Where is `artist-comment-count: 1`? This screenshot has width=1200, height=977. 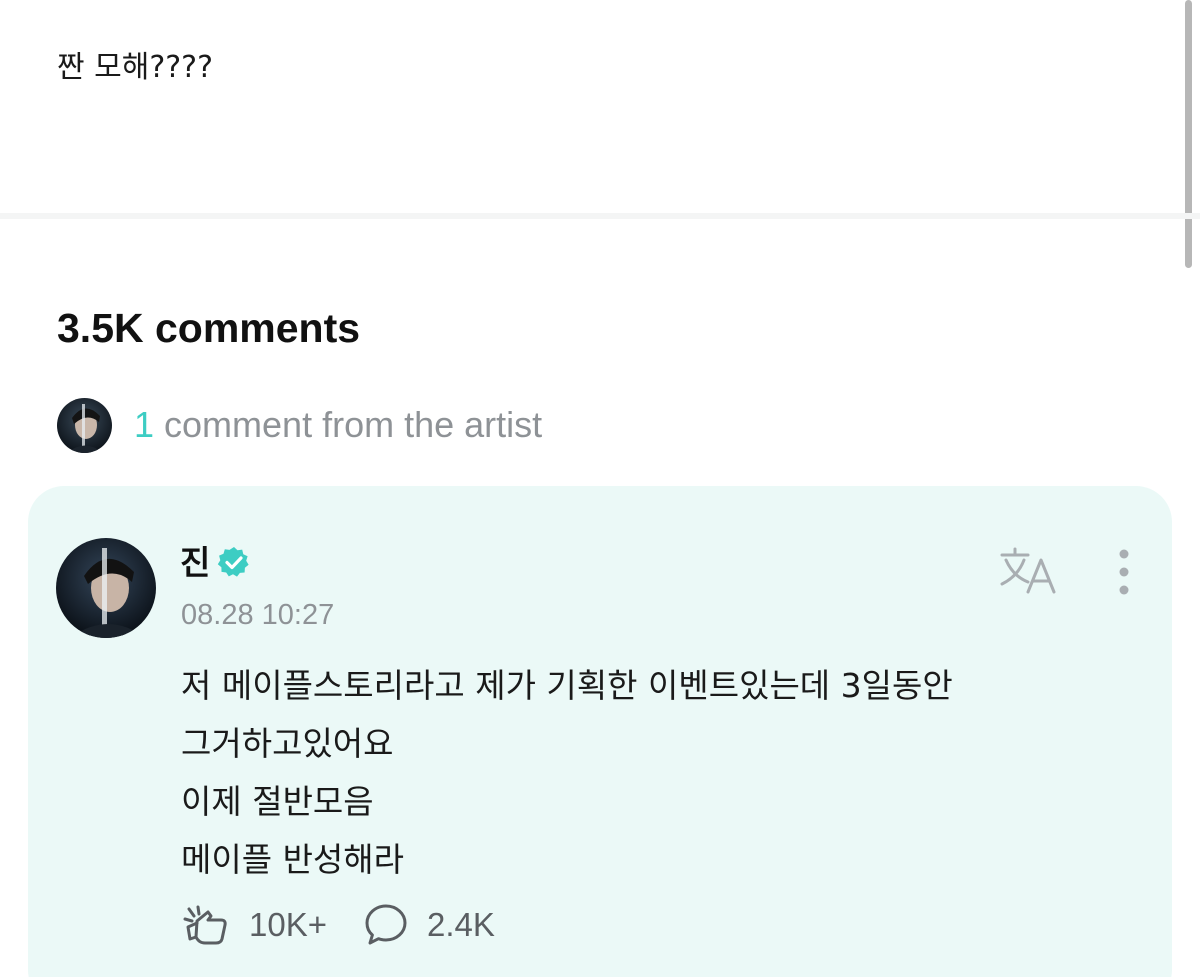 artist-comment-count: 1 is located at coordinates (144, 424).